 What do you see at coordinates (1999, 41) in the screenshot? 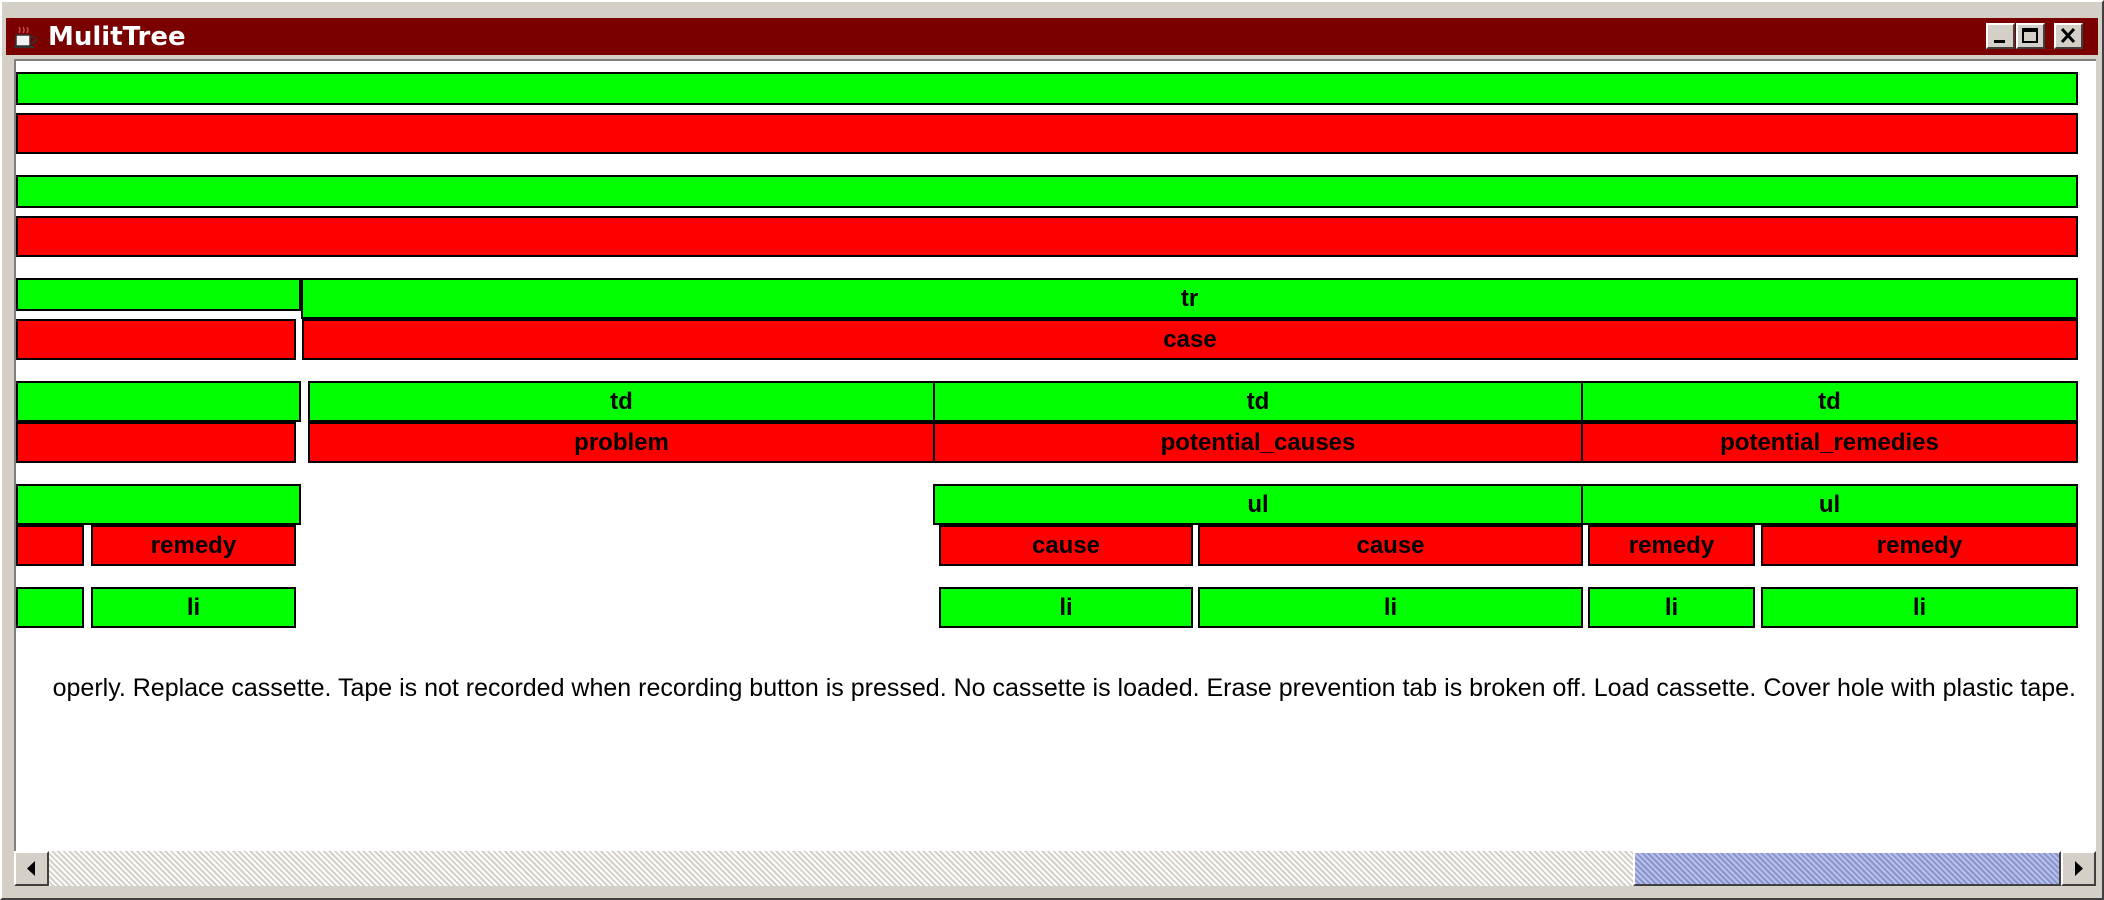
I see `minimize-icon` at bounding box center [1999, 41].